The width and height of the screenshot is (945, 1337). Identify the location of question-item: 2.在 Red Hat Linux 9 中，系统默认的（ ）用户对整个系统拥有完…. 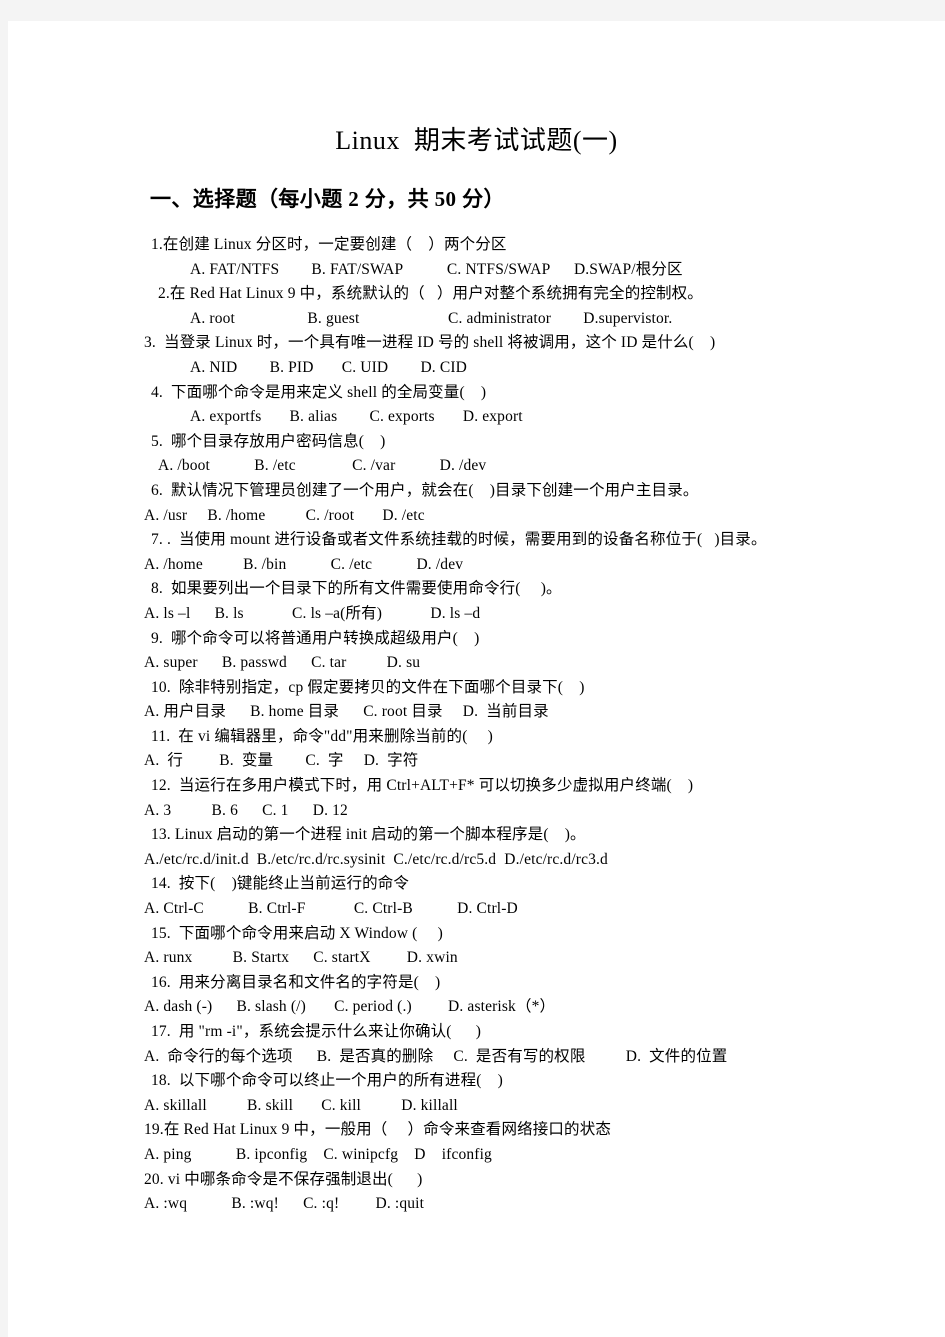
(476, 306).